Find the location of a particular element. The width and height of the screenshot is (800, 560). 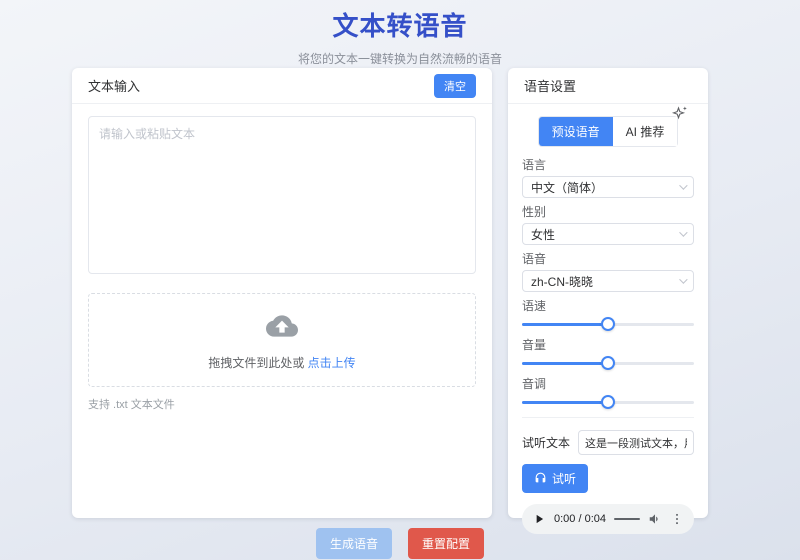

reset-config-button: 重置配置 is located at coordinates (446, 543).